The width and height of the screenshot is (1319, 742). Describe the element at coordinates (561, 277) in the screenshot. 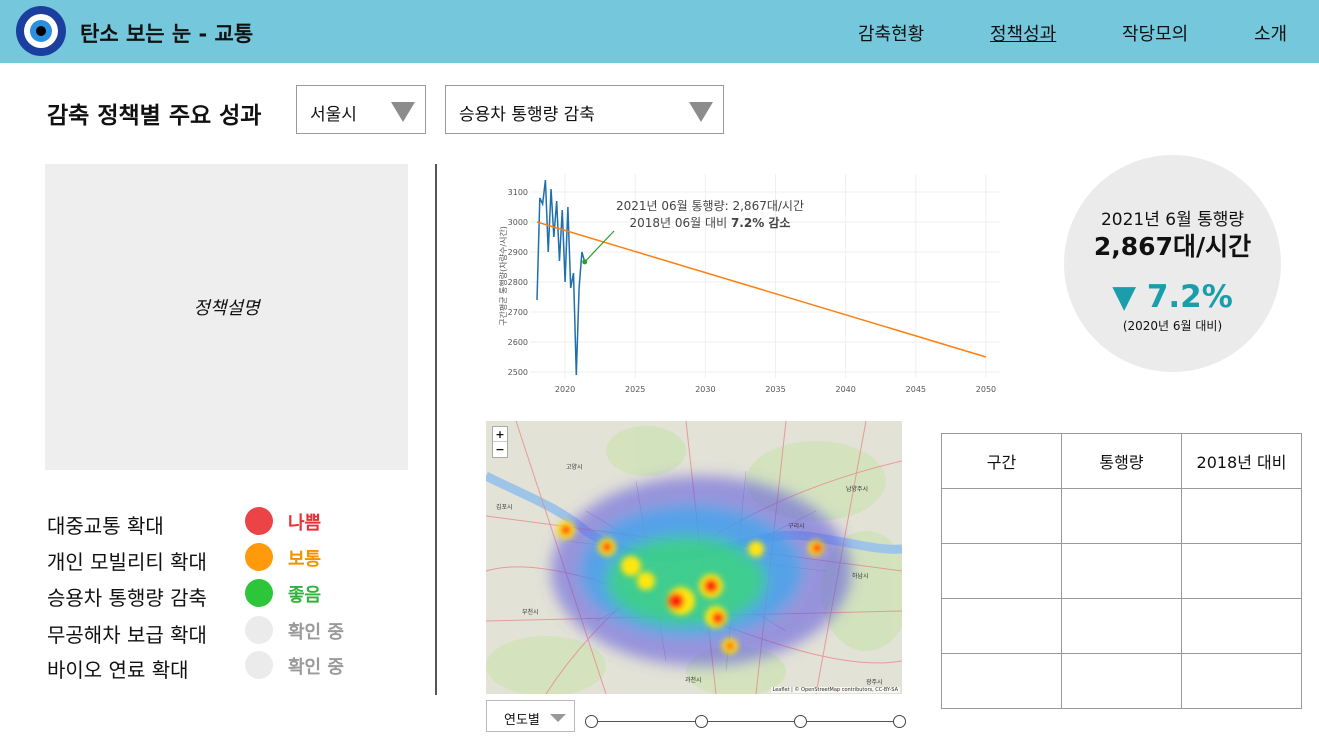

I see `traffic-observed-line` at that location.